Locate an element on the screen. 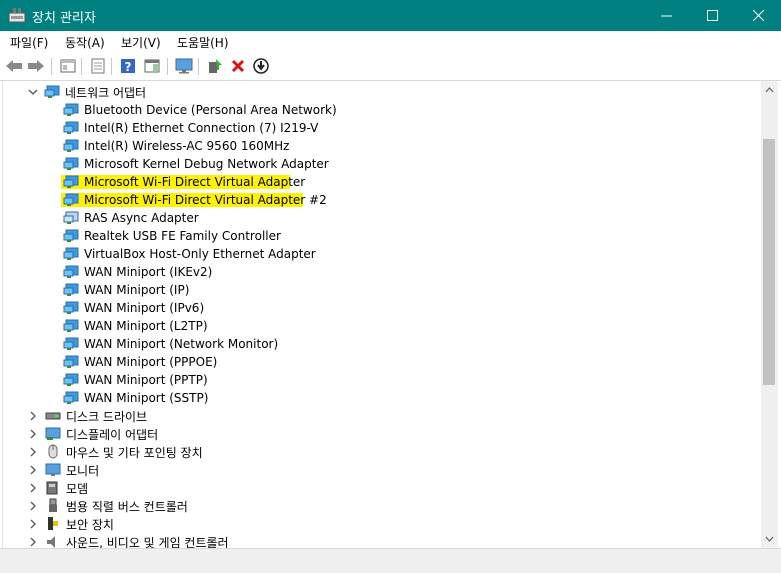 Image resolution: width=781 pixels, height=573 pixels. menu-help: 도움말(H) is located at coordinates (203, 42).